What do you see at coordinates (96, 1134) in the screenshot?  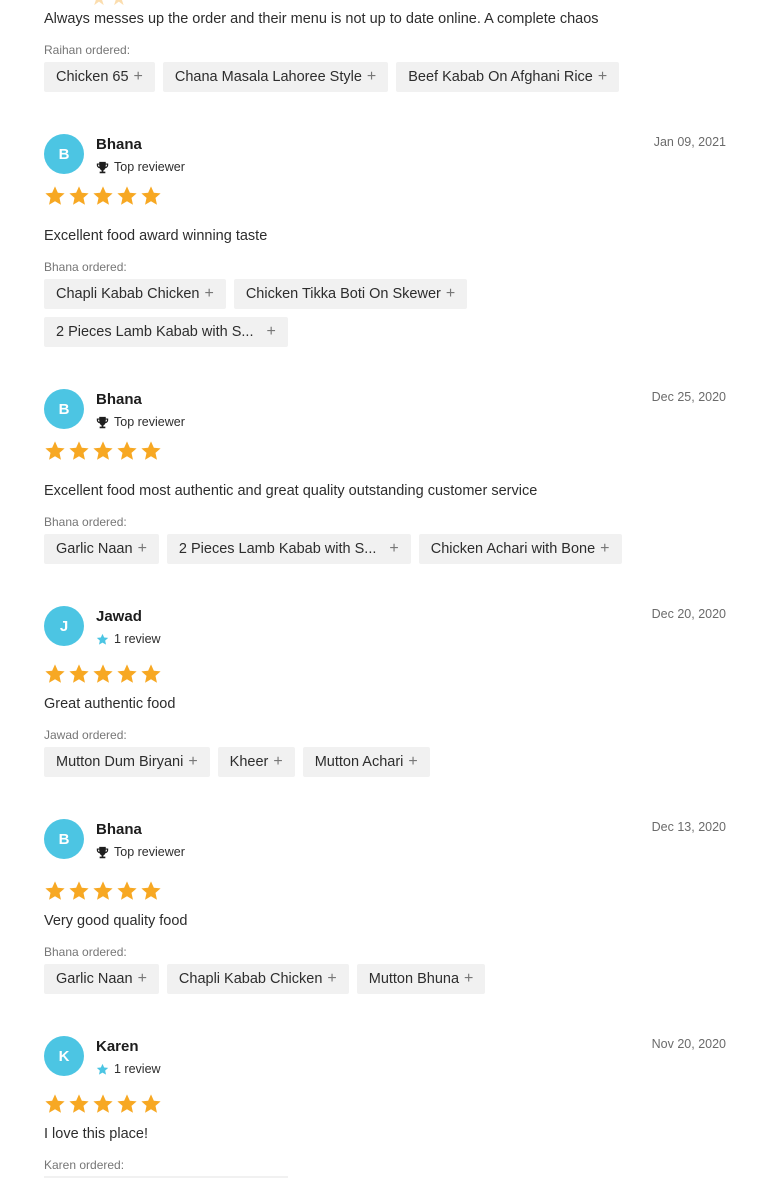 I see `review-text: I love this place!` at bounding box center [96, 1134].